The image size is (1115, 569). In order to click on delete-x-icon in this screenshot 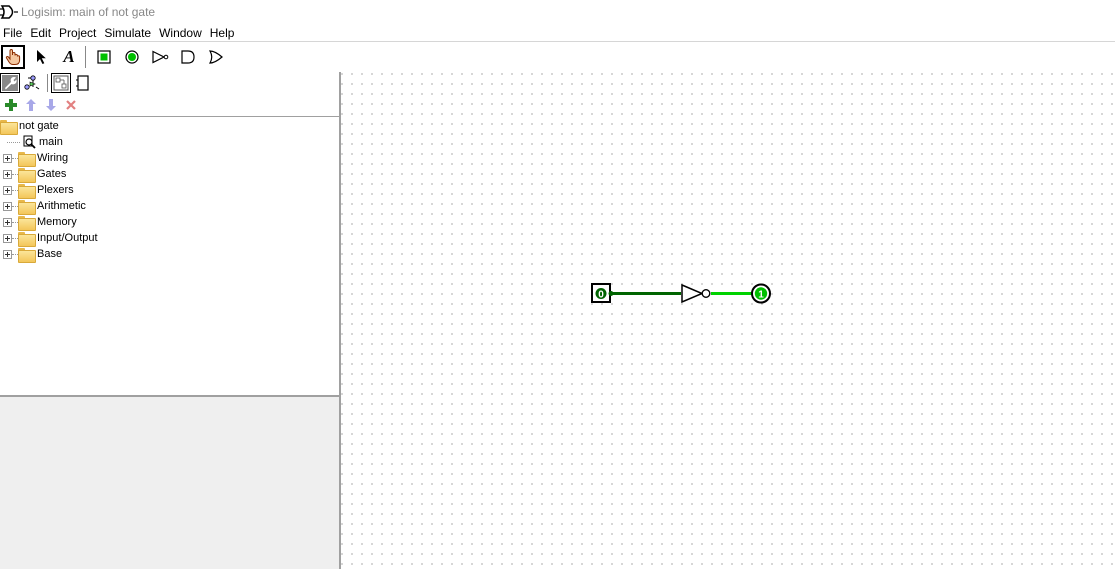, I will do `click(71, 105)`.